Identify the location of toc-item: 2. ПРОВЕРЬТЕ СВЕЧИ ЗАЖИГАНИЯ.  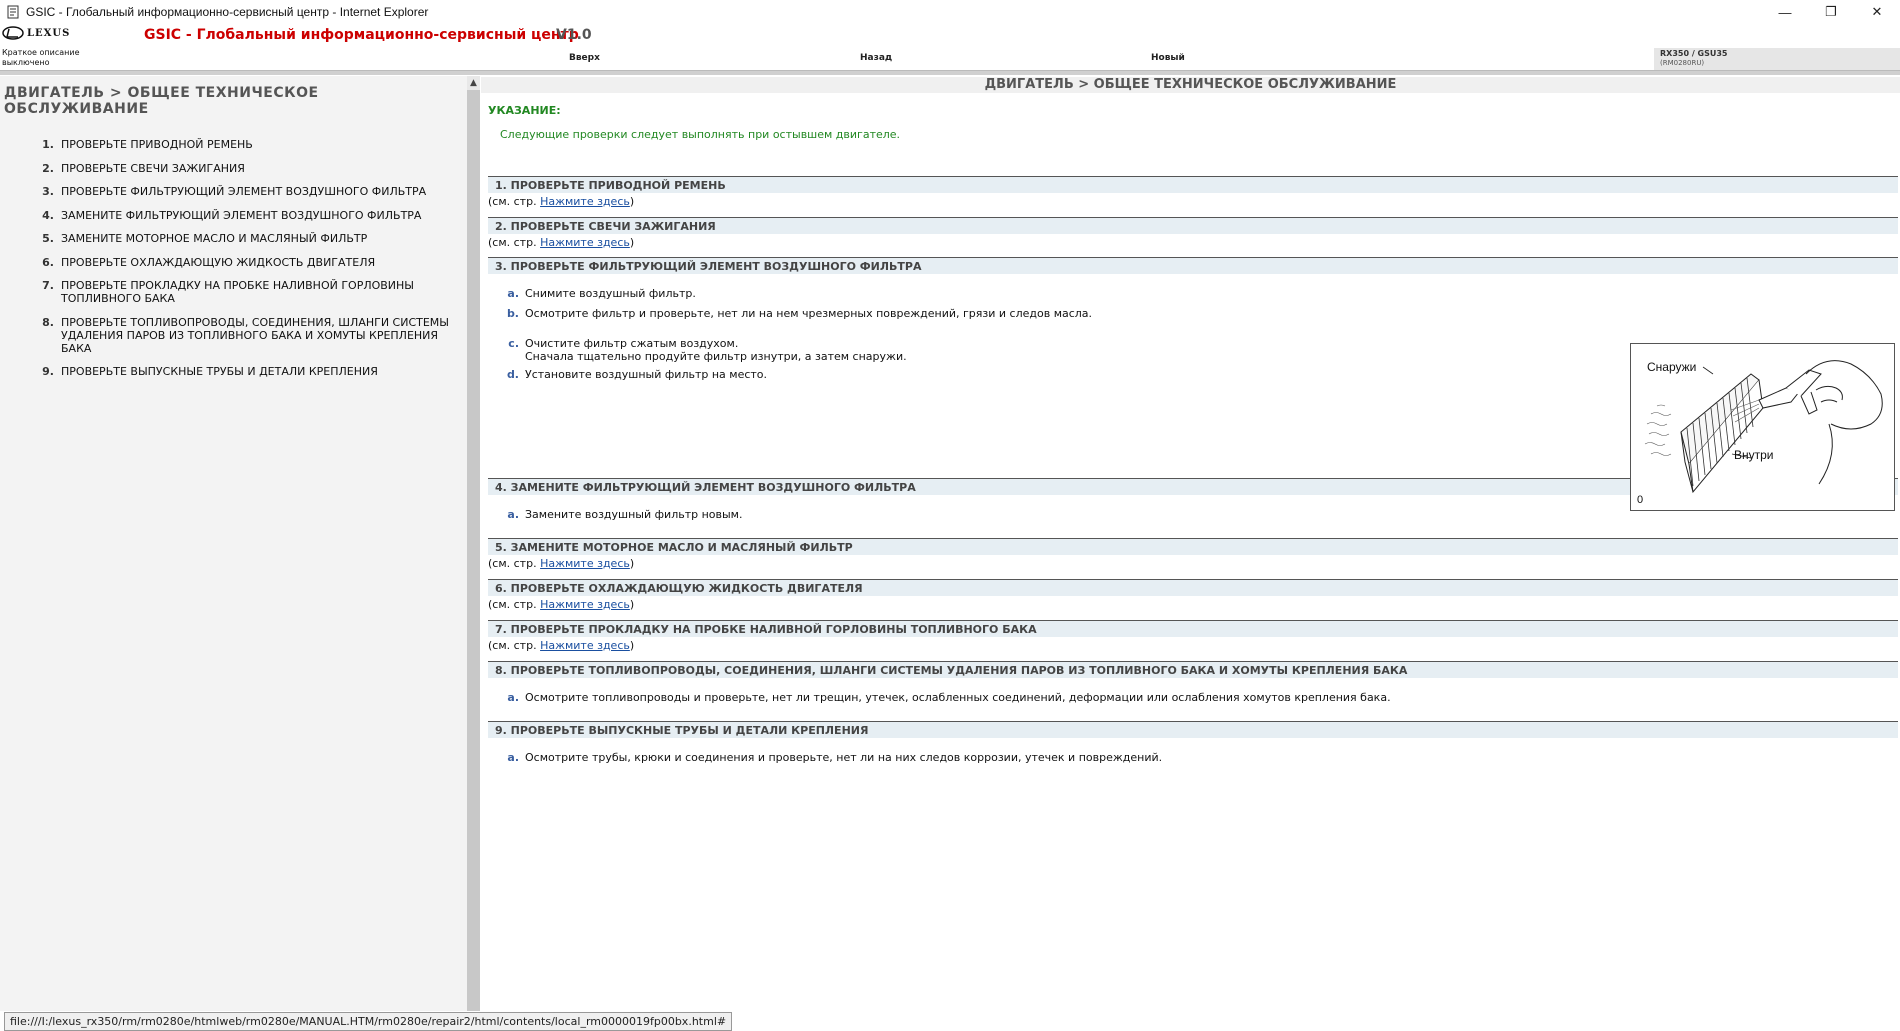
(244, 168).